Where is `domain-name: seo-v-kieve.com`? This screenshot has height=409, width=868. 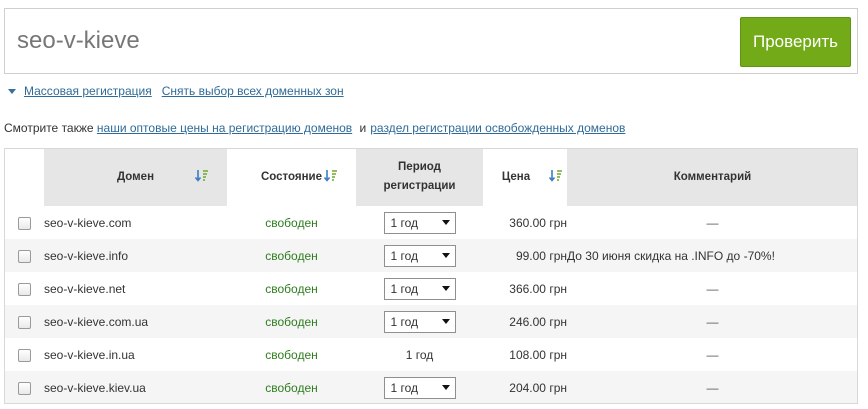
domain-name: seo-v-kieve.com is located at coordinates (88, 222).